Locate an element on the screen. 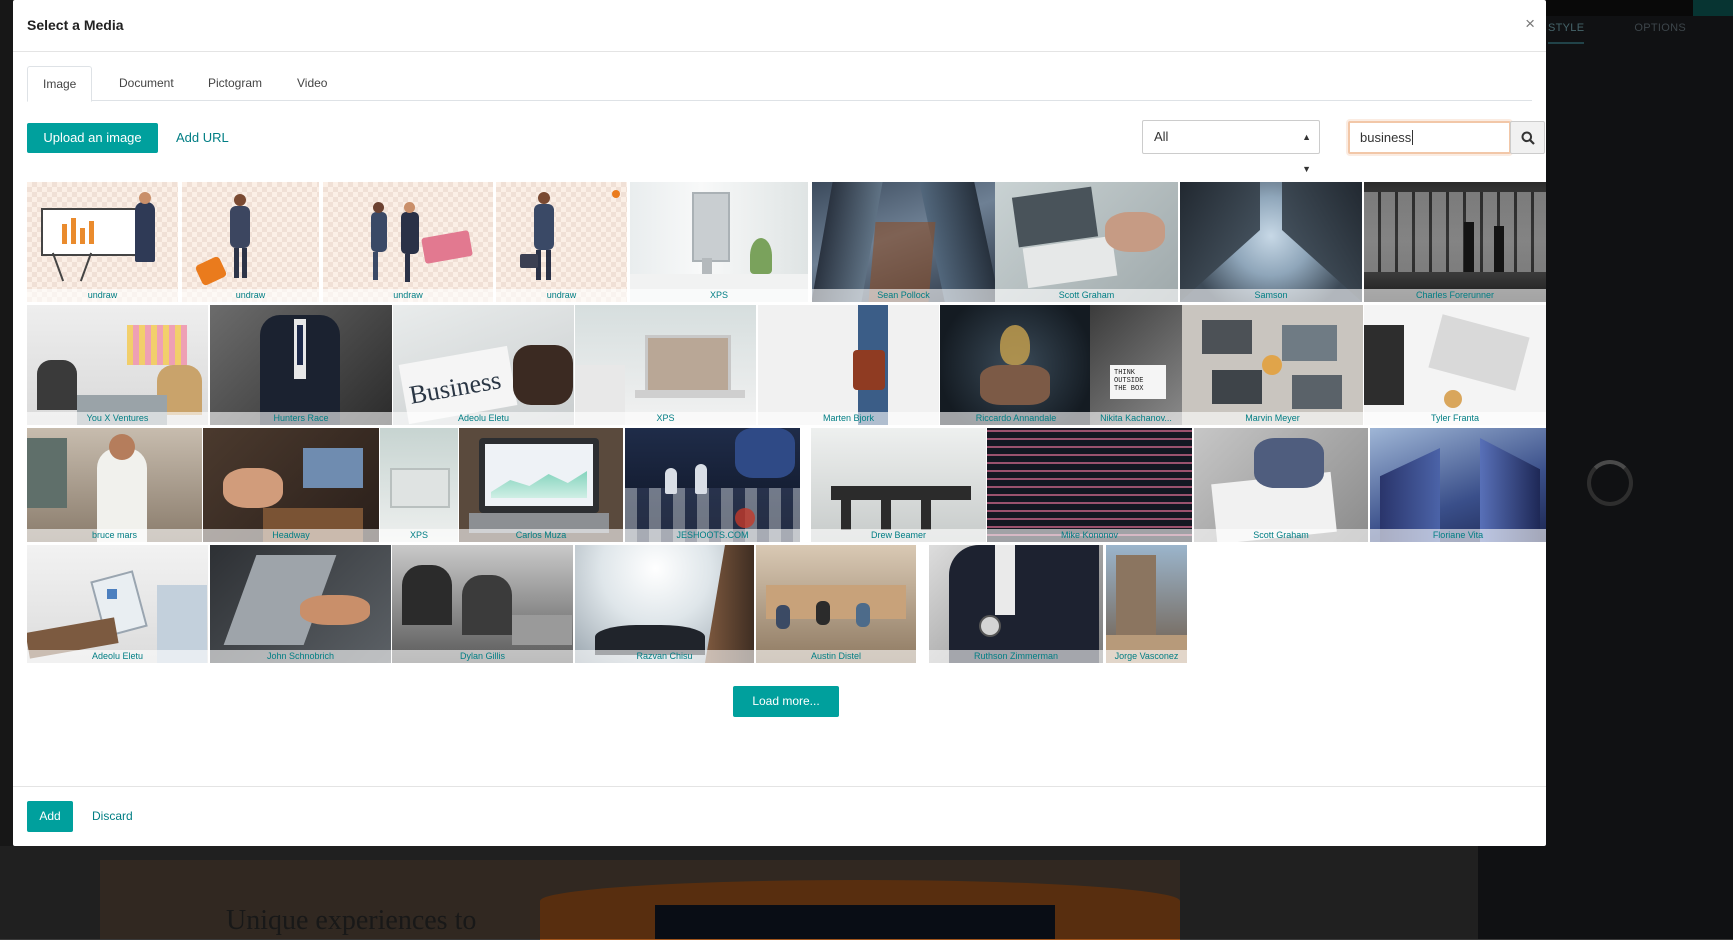 The image size is (1733, 940). dialog-footer: Add Discard is located at coordinates (779, 816).